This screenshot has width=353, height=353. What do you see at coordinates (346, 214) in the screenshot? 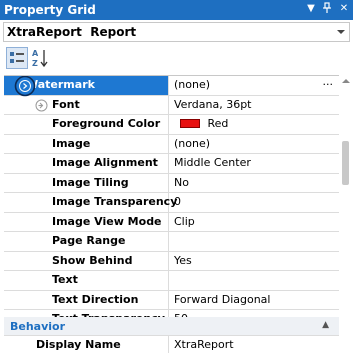
I see `vertical-scrollbar` at bounding box center [346, 214].